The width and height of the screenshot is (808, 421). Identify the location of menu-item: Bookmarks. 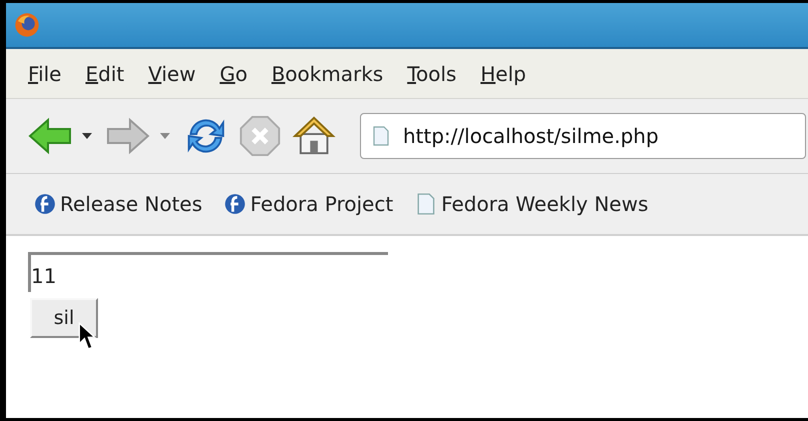
(327, 74).